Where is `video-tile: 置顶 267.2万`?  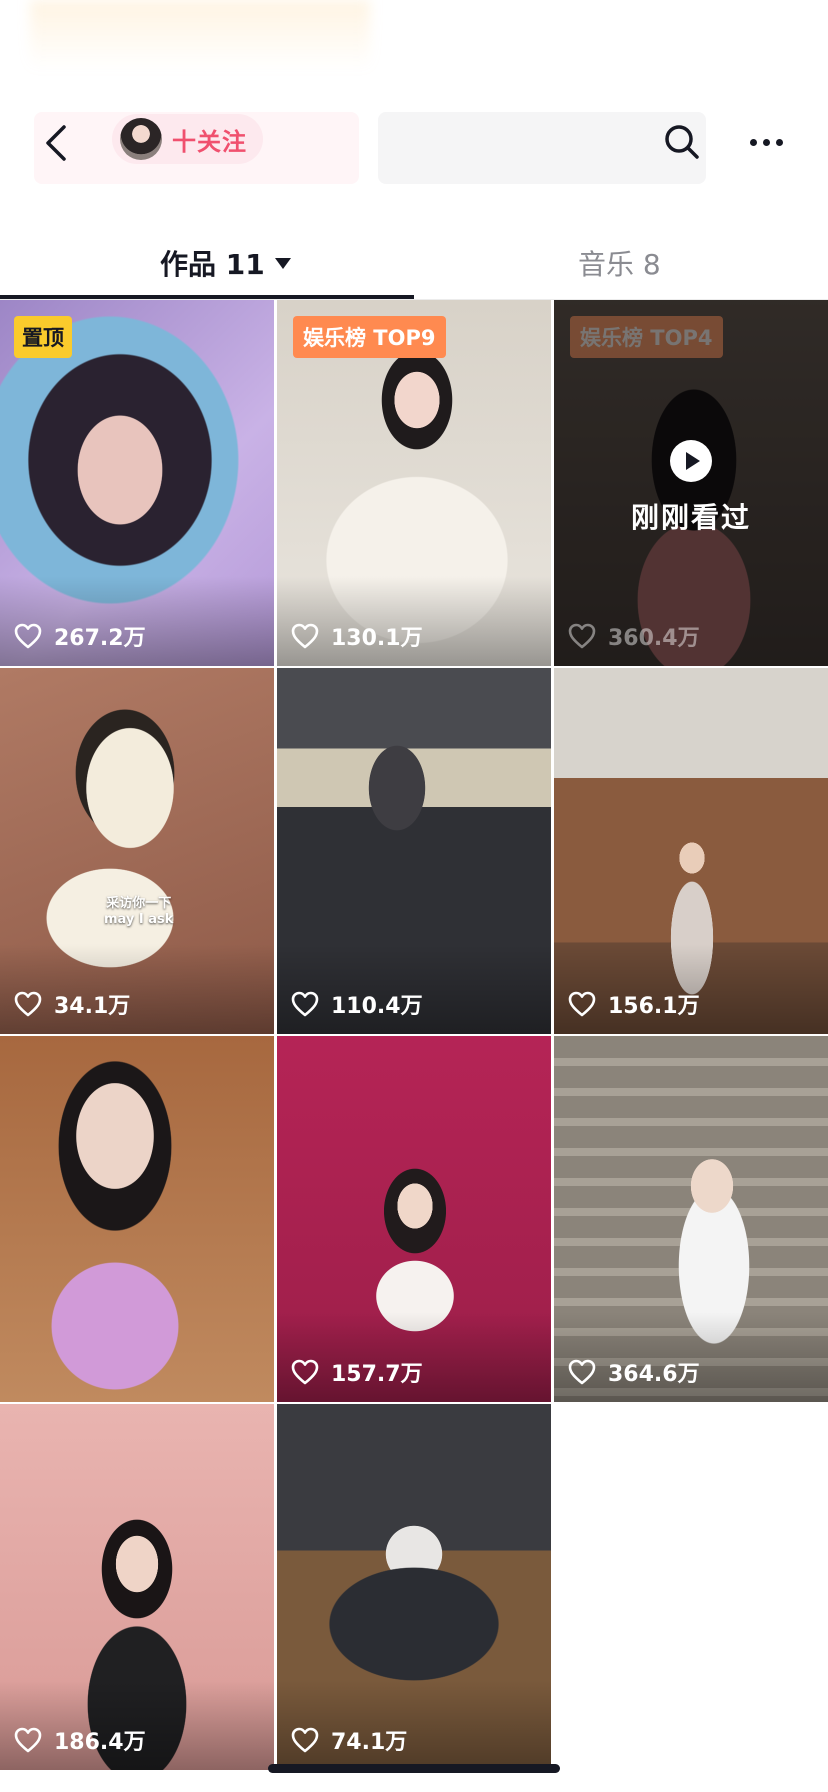
video-tile: 置顶 267.2万 is located at coordinates (137, 483).